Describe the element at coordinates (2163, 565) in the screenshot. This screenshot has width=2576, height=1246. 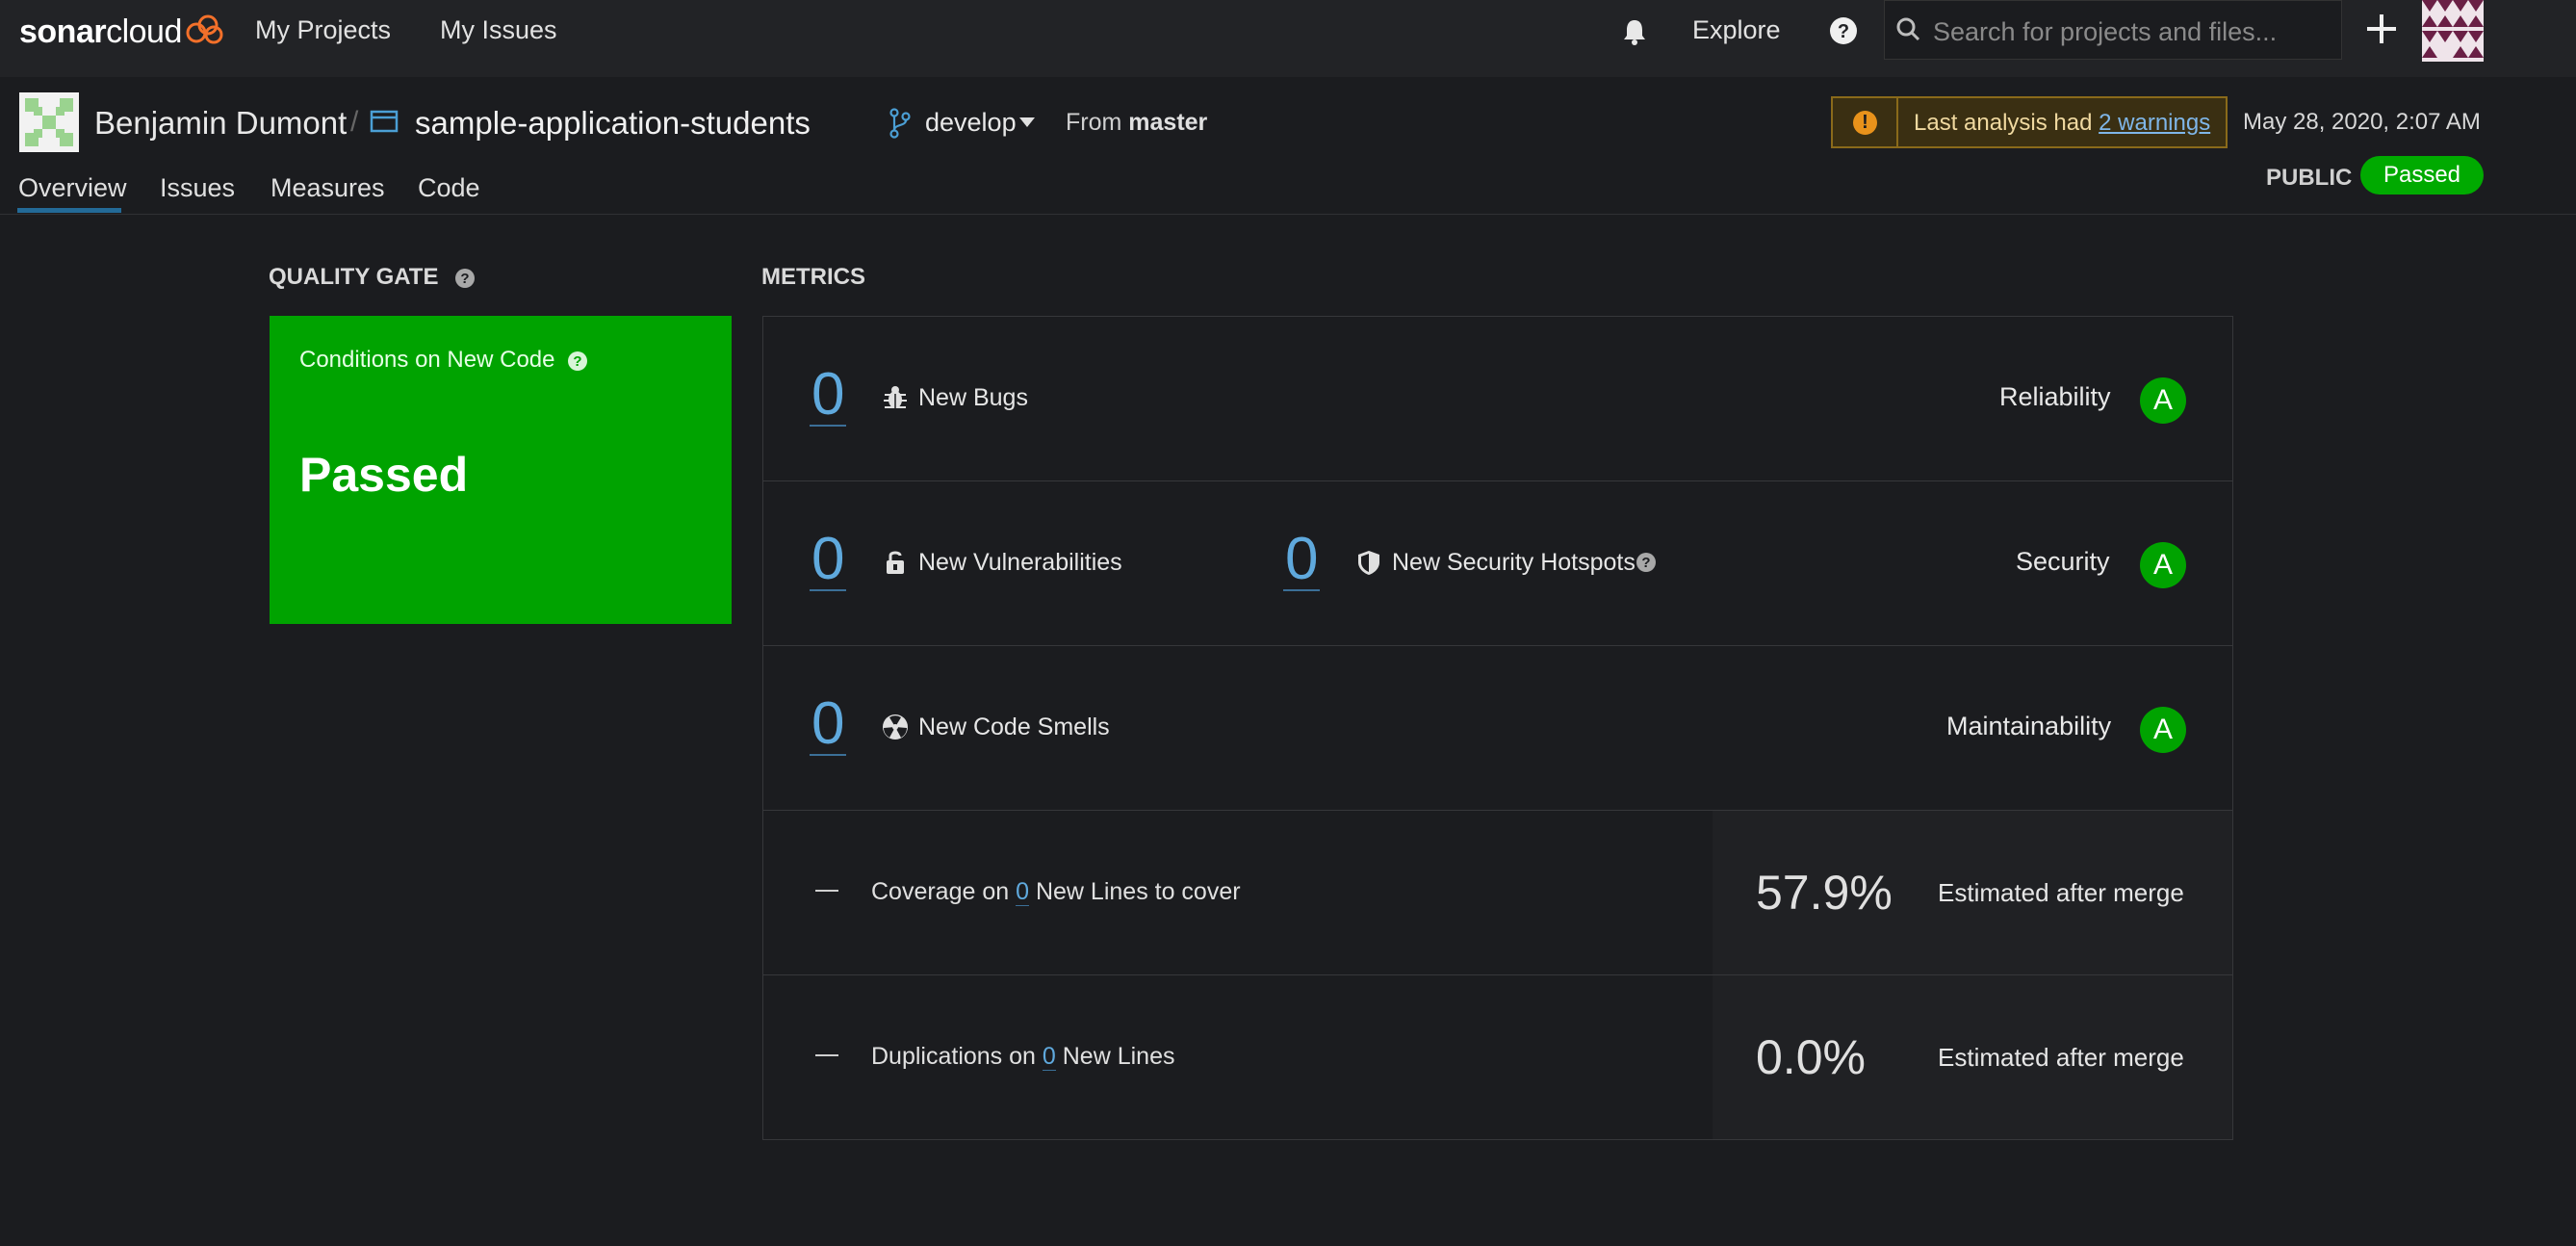
I see `security-rating: A` at that location.